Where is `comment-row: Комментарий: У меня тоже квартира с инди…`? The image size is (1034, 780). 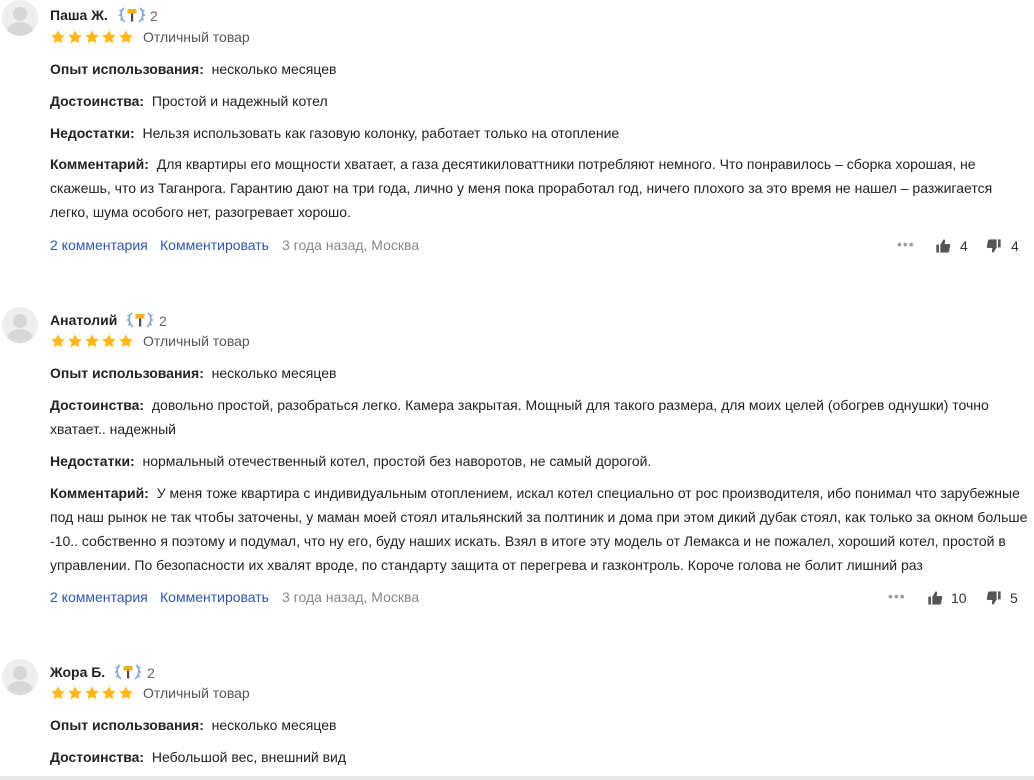 comment-row: Комментарий: У меня тоже квартира с инди… is located at coordinates (542, 529).